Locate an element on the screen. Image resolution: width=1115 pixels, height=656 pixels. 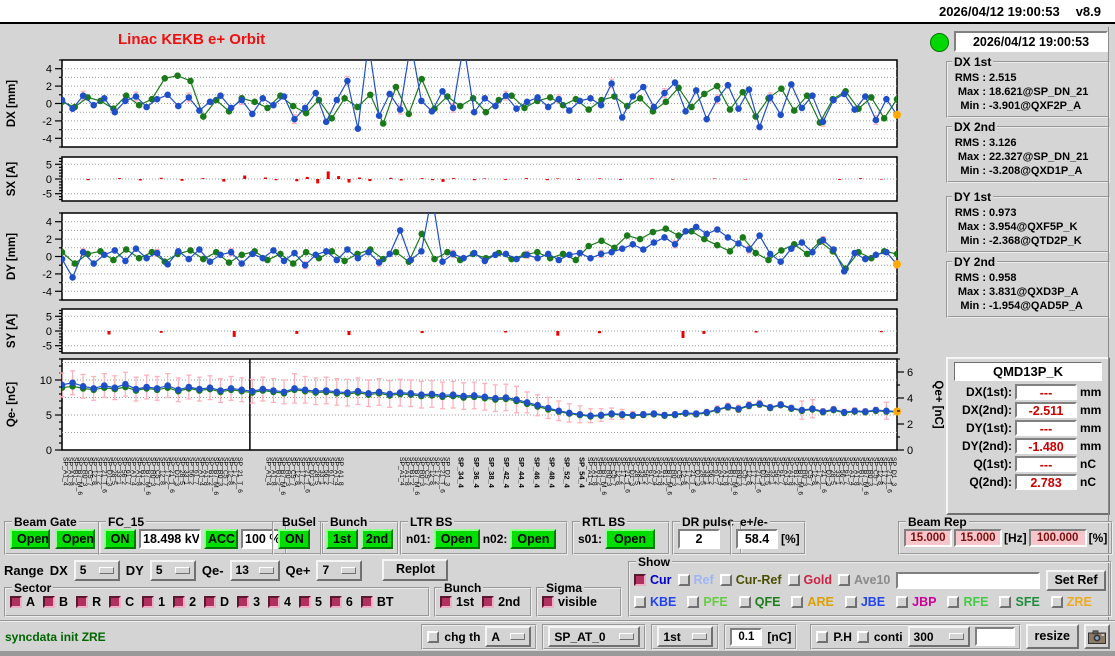
chg-th-checkbox is located at coordinates (433, 636).